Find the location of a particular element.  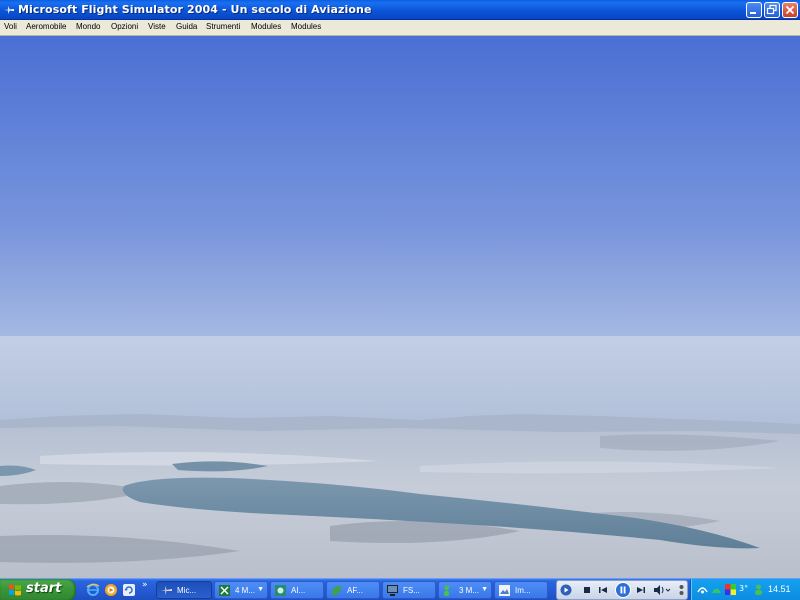

close-icon is located at coordinates (790, 10).